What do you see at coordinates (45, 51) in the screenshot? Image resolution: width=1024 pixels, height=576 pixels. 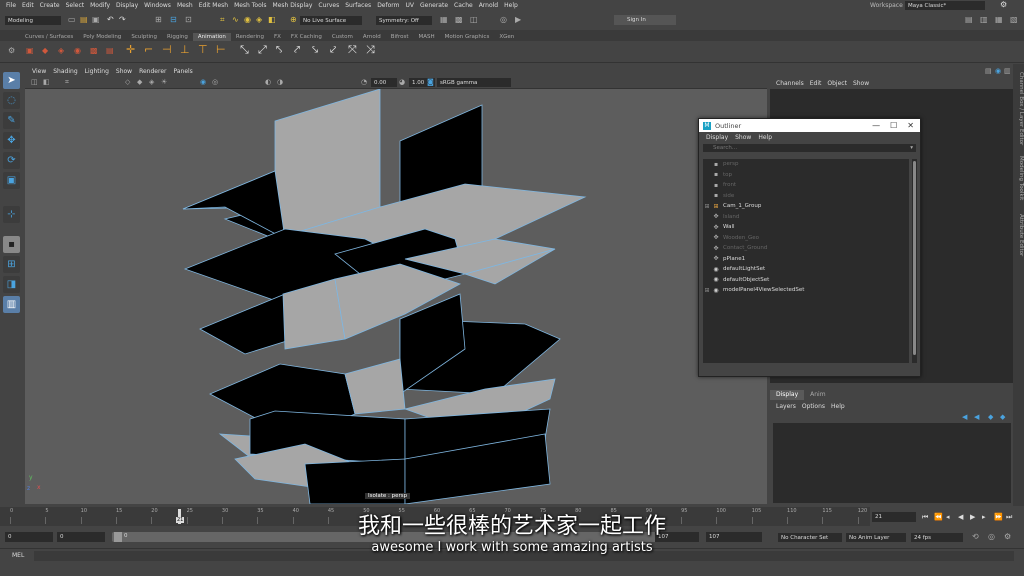 I see `set-key-icon: ◆` at bounding box center [45, 51].